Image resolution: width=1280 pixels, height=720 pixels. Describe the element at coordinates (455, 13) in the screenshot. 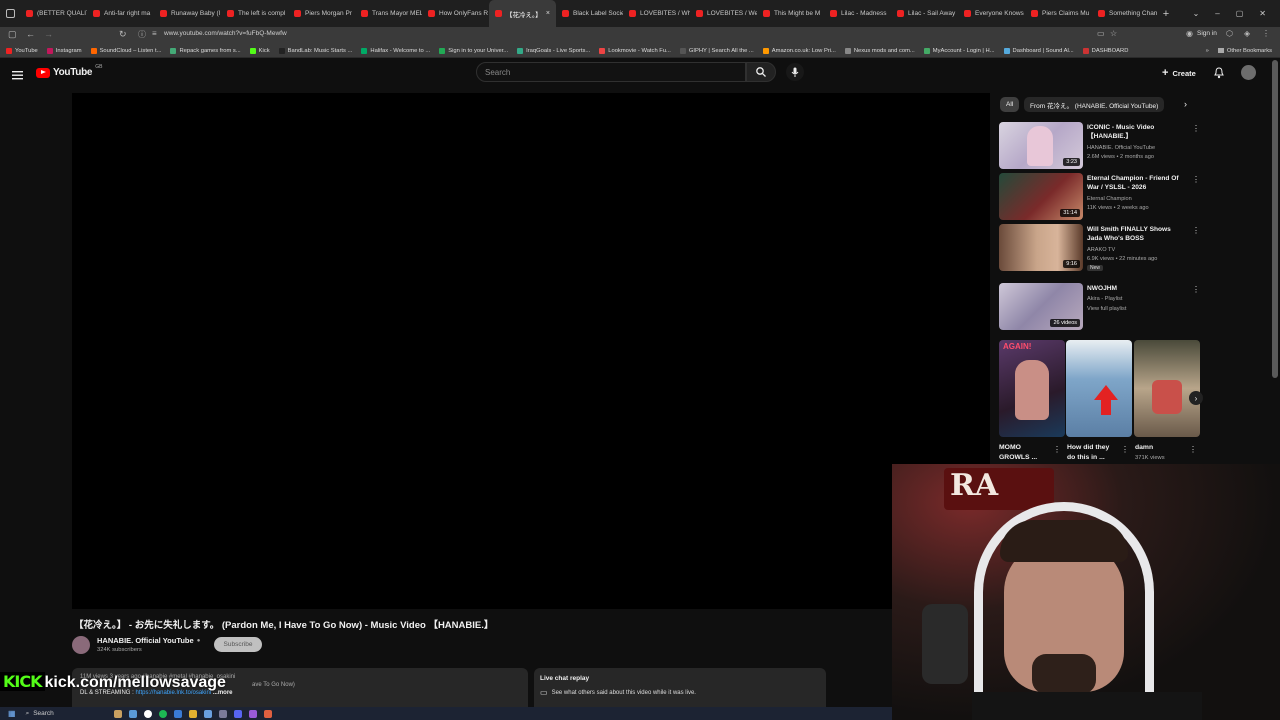

I see `browser-tab: How OnlyFans R` at that location.